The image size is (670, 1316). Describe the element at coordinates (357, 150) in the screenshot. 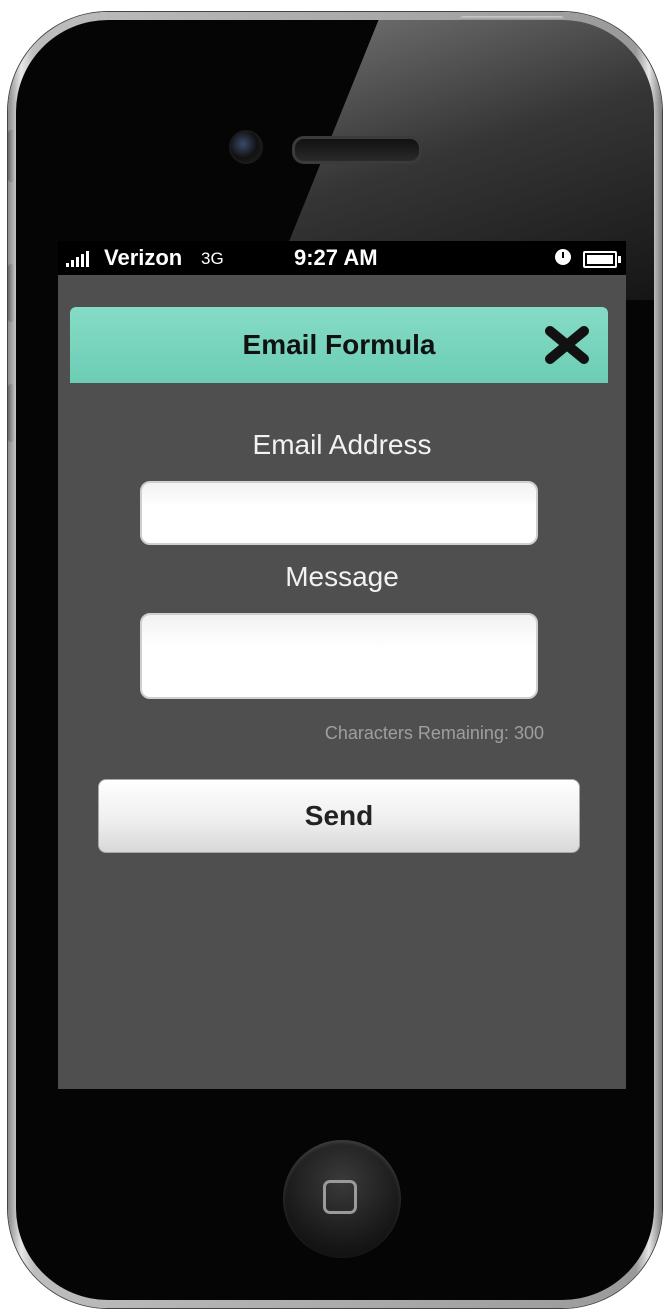

I see `earpiece-speaker` at that location.